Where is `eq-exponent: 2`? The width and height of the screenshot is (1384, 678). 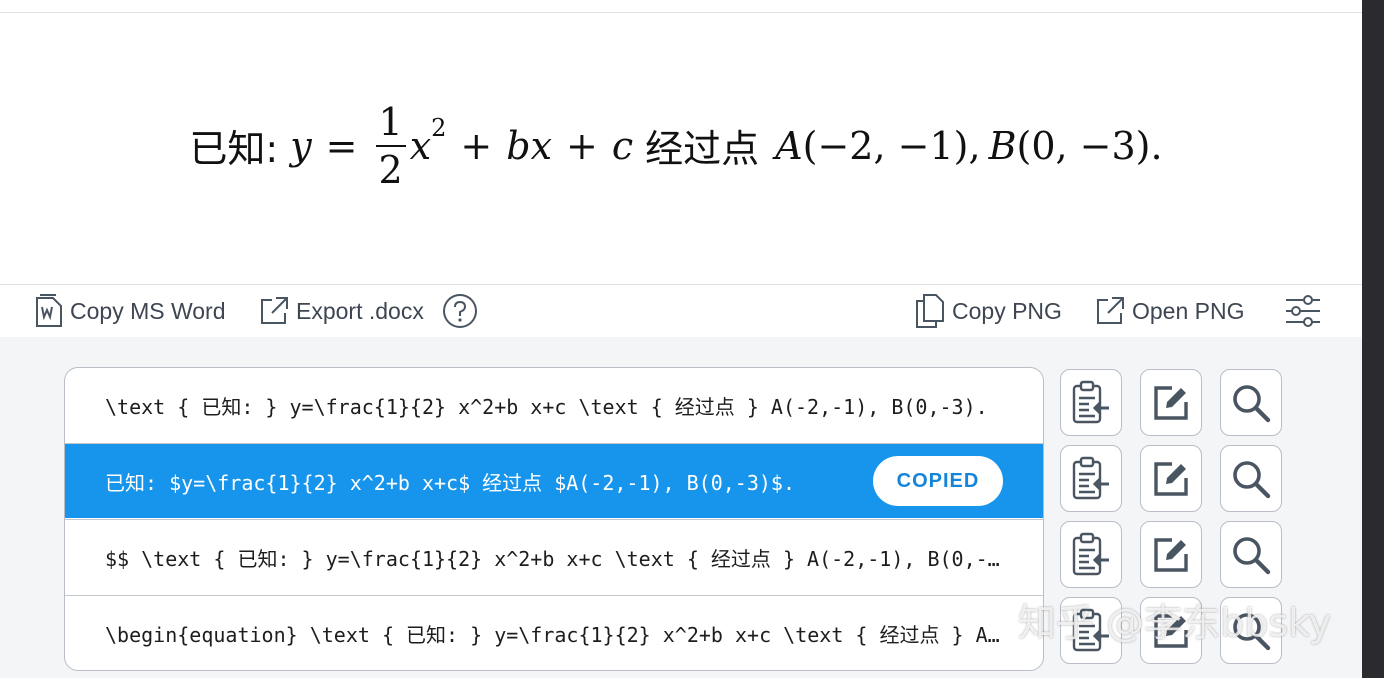 eq-exponent: 2 is located at coordinates (439, 127).